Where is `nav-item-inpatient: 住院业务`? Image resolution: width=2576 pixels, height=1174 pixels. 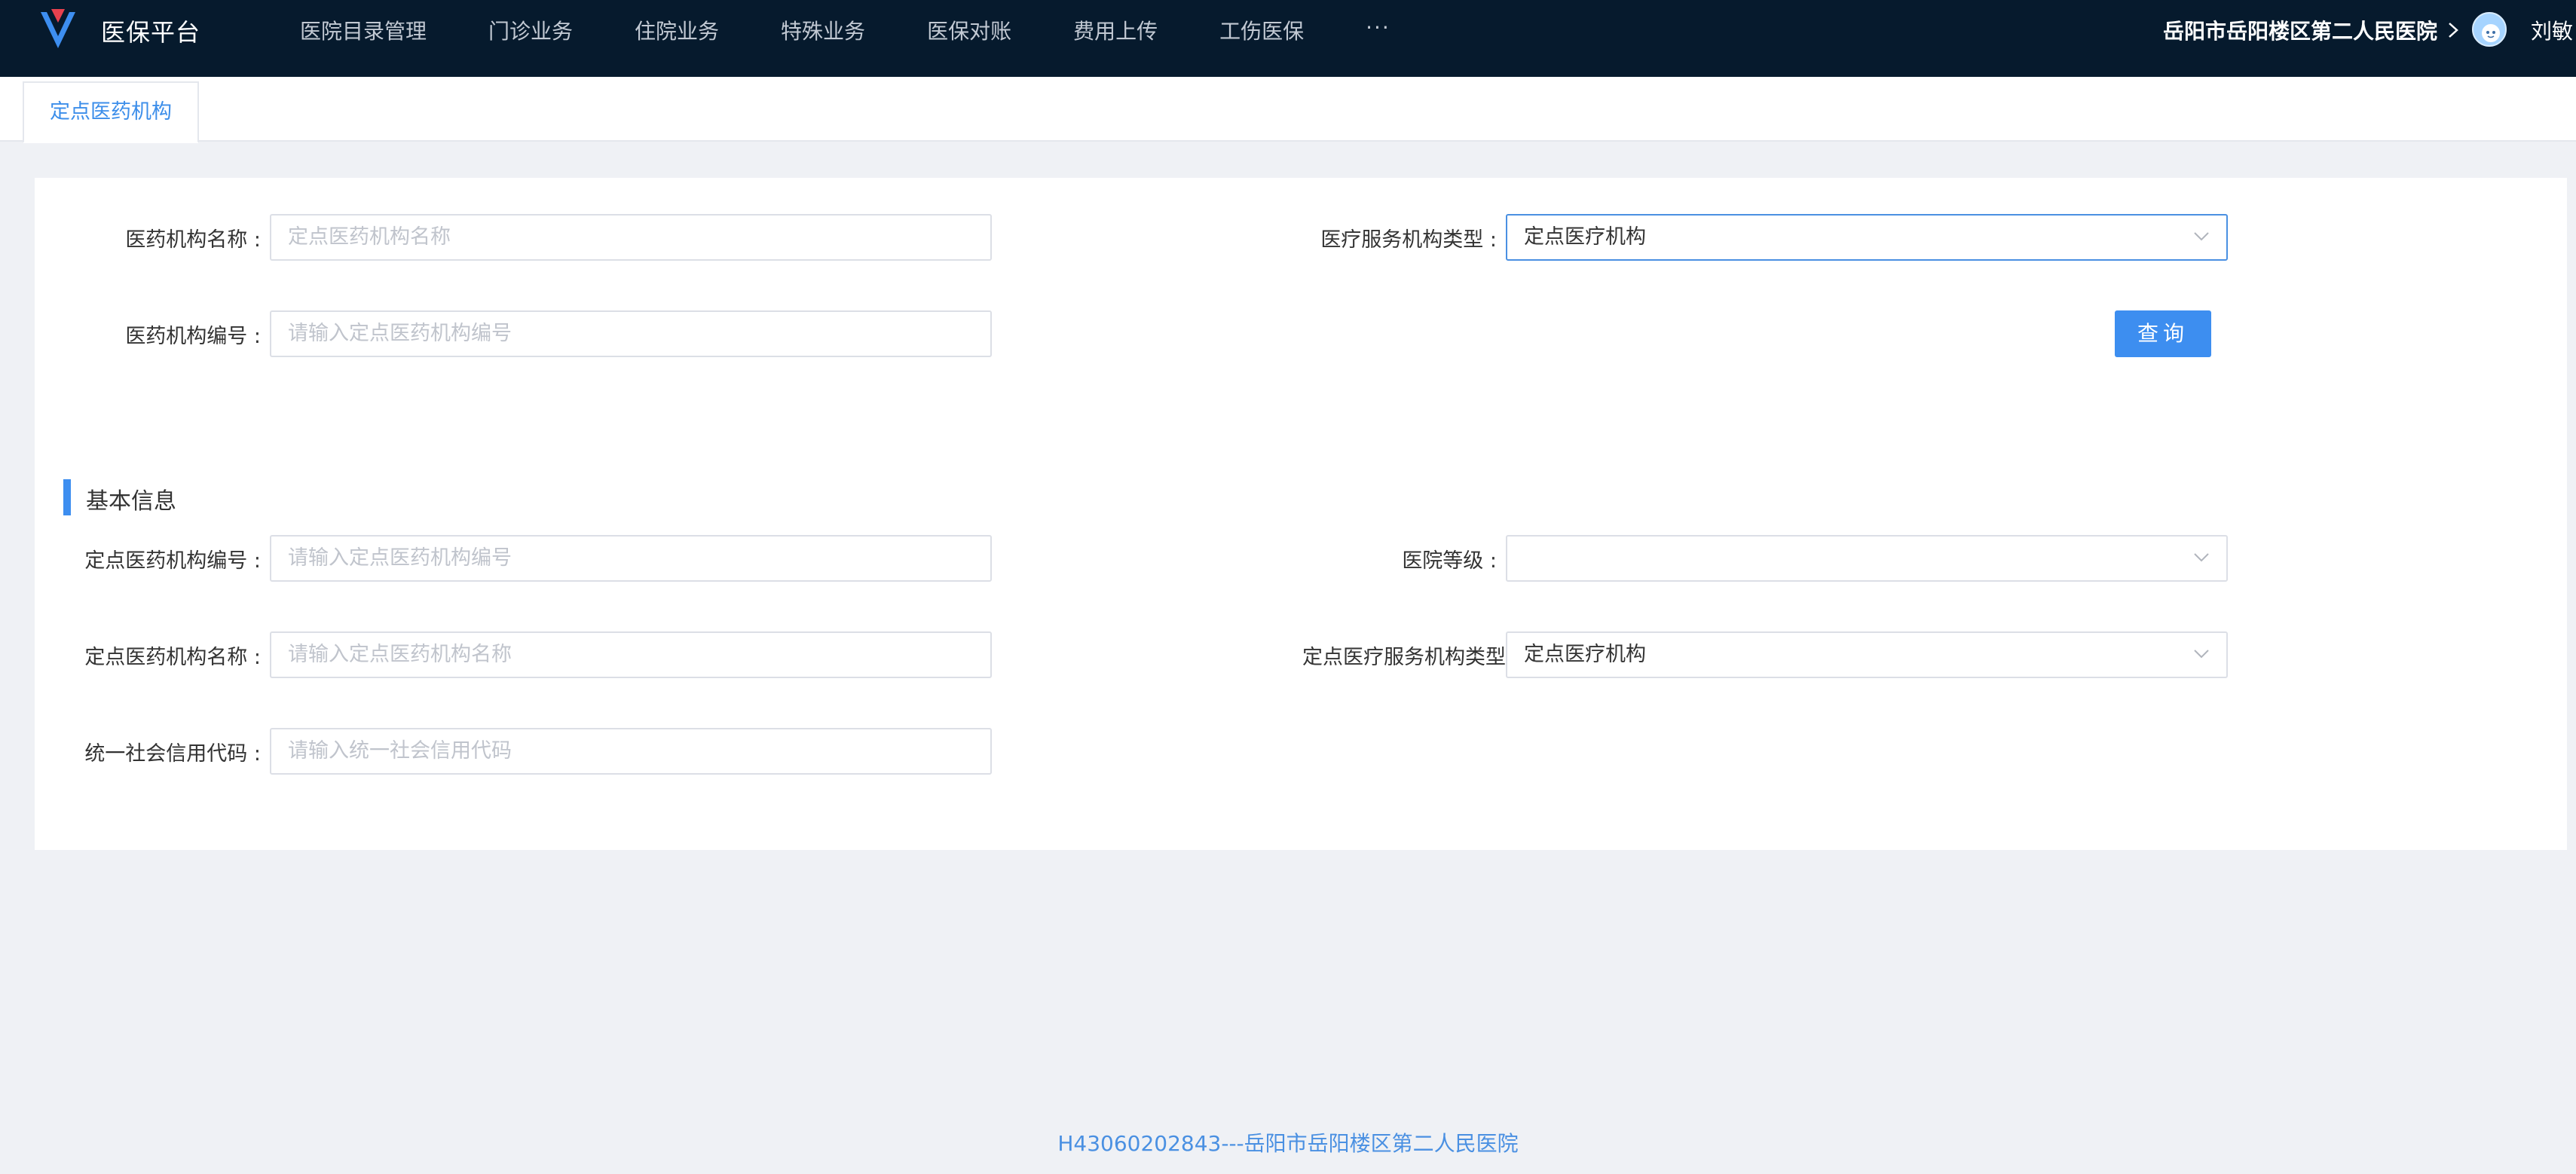 nav-item-inpatient: 住院业务 is located at coordinates (677, 30).